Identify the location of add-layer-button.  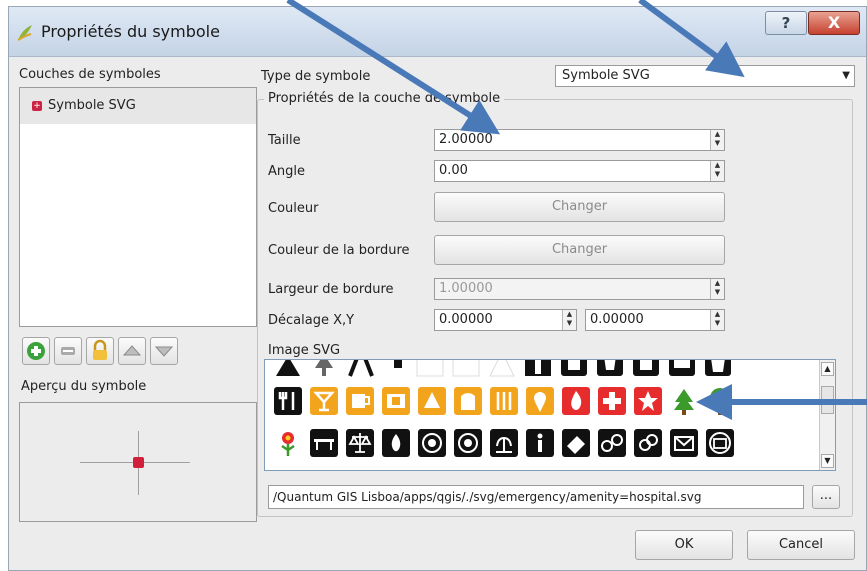
(36, 351).